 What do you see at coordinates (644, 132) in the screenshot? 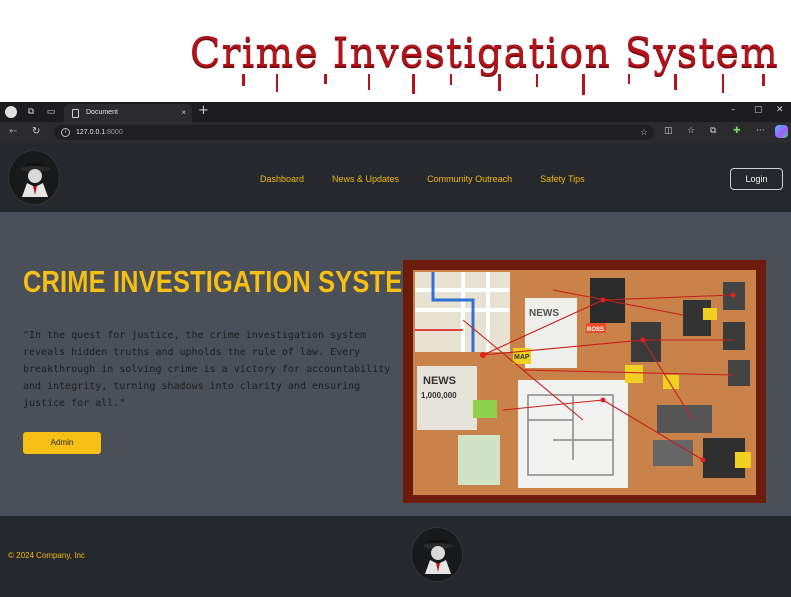
I see `favorite-star-icon: ☆` at bounding box center [644, 132].